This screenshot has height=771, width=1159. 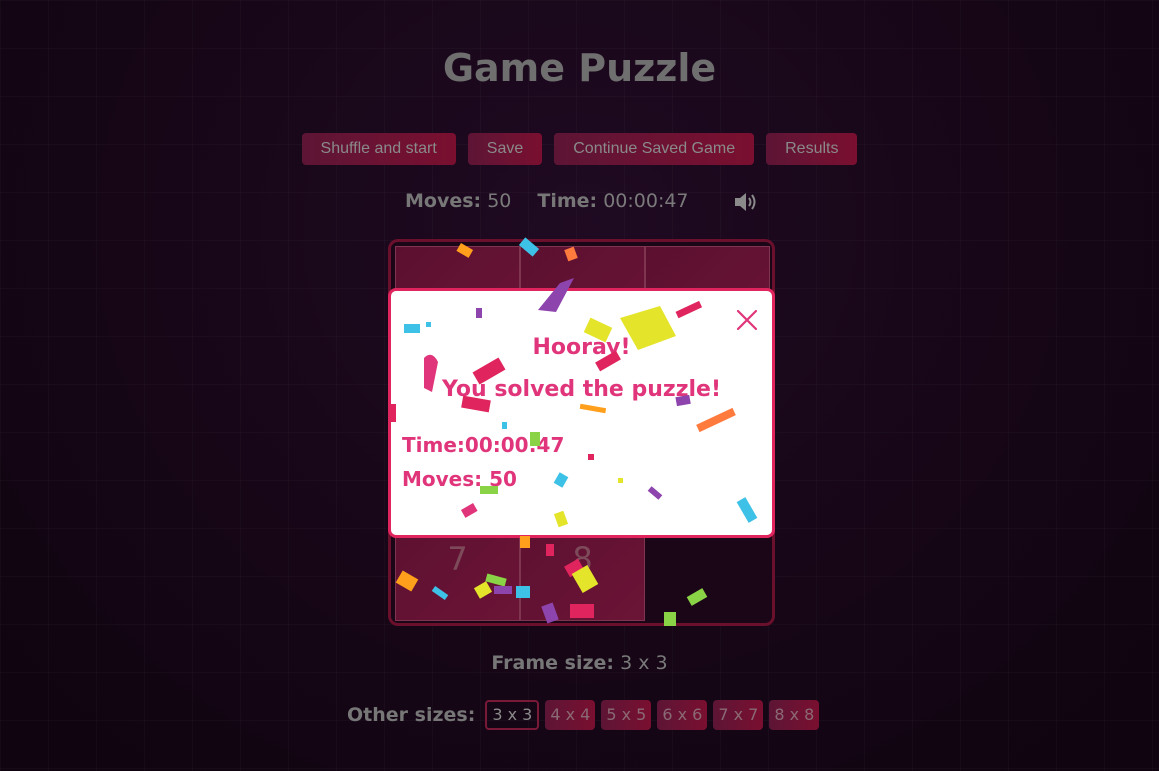 I want to click on size-option-3x3: 3 x 3, so click(x=512, y=715).